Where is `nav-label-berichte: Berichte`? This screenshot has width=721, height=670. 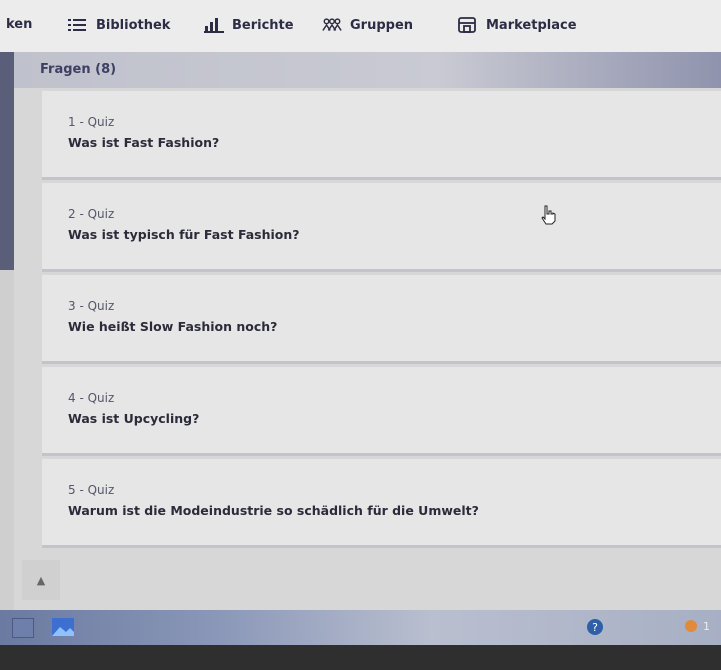
nav-label-berichte: Berichte is located at coordinates (263, 25).